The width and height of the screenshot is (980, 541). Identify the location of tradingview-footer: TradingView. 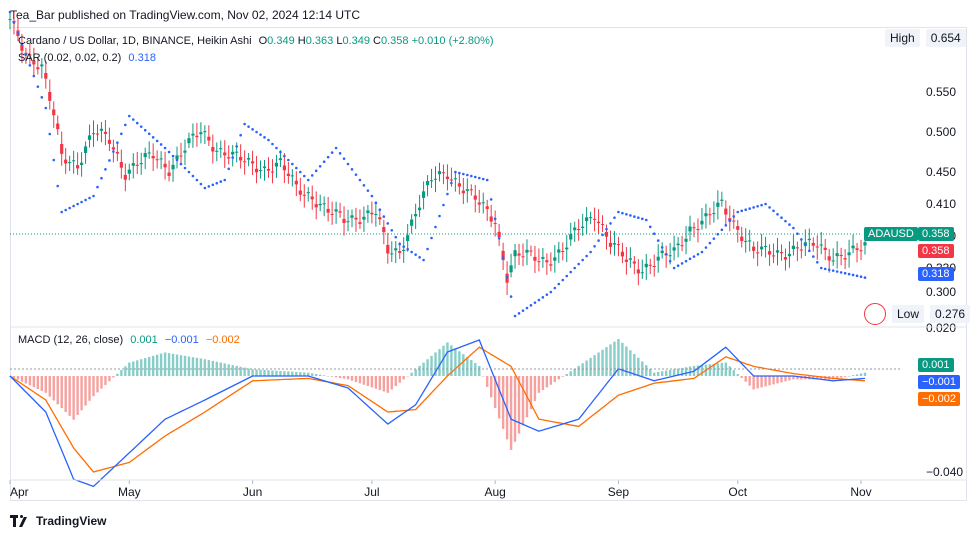
(58, 521).